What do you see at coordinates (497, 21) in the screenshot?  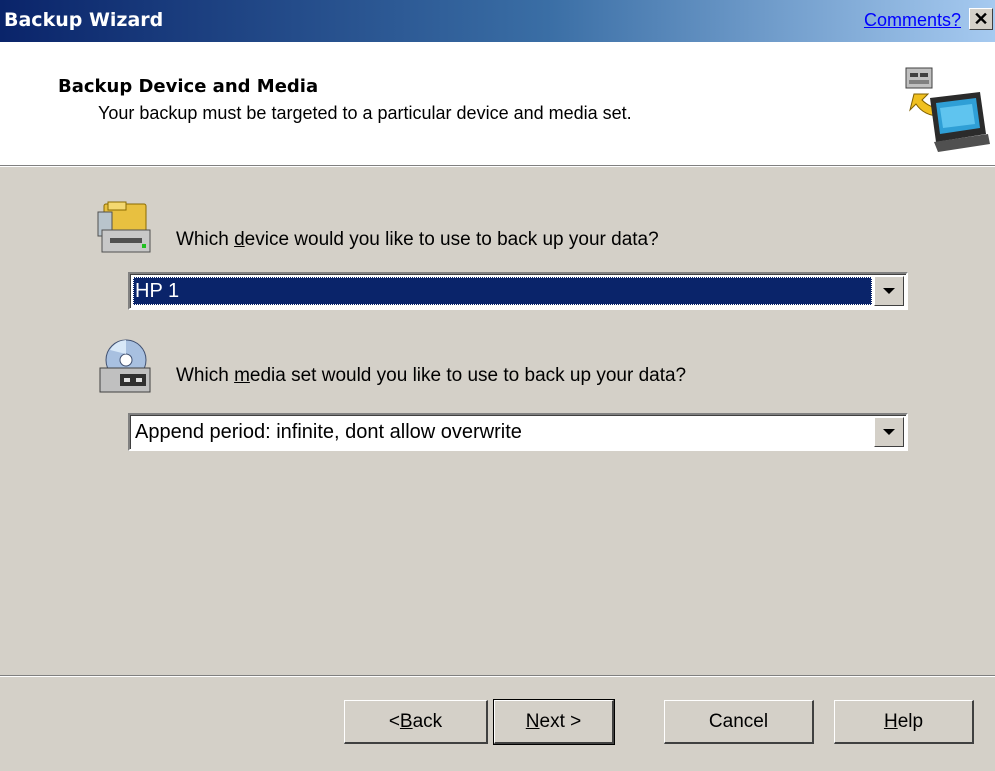 I see `title-bar: Backup Wizard Comments? ✕` at bounding box center [497, 21].